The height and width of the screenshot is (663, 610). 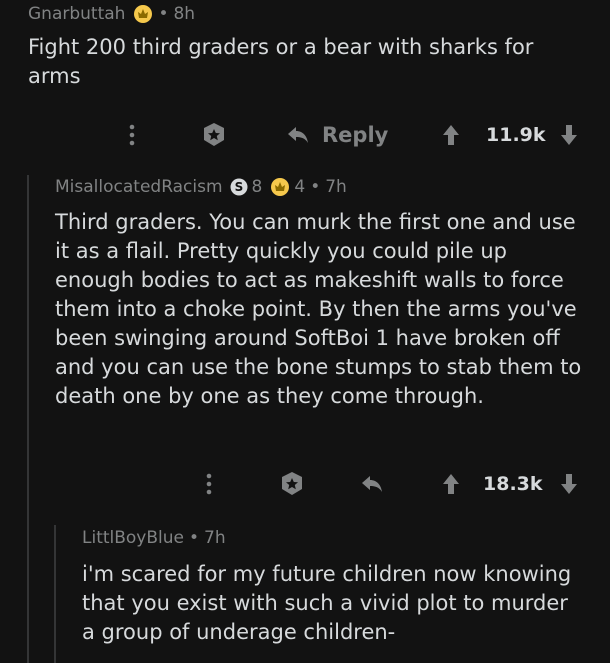 What do you see at coordinates (76, 14) in the screenshot?
I see `comment-1-username: Gnarbuttah` at bounding box center [76, 14].